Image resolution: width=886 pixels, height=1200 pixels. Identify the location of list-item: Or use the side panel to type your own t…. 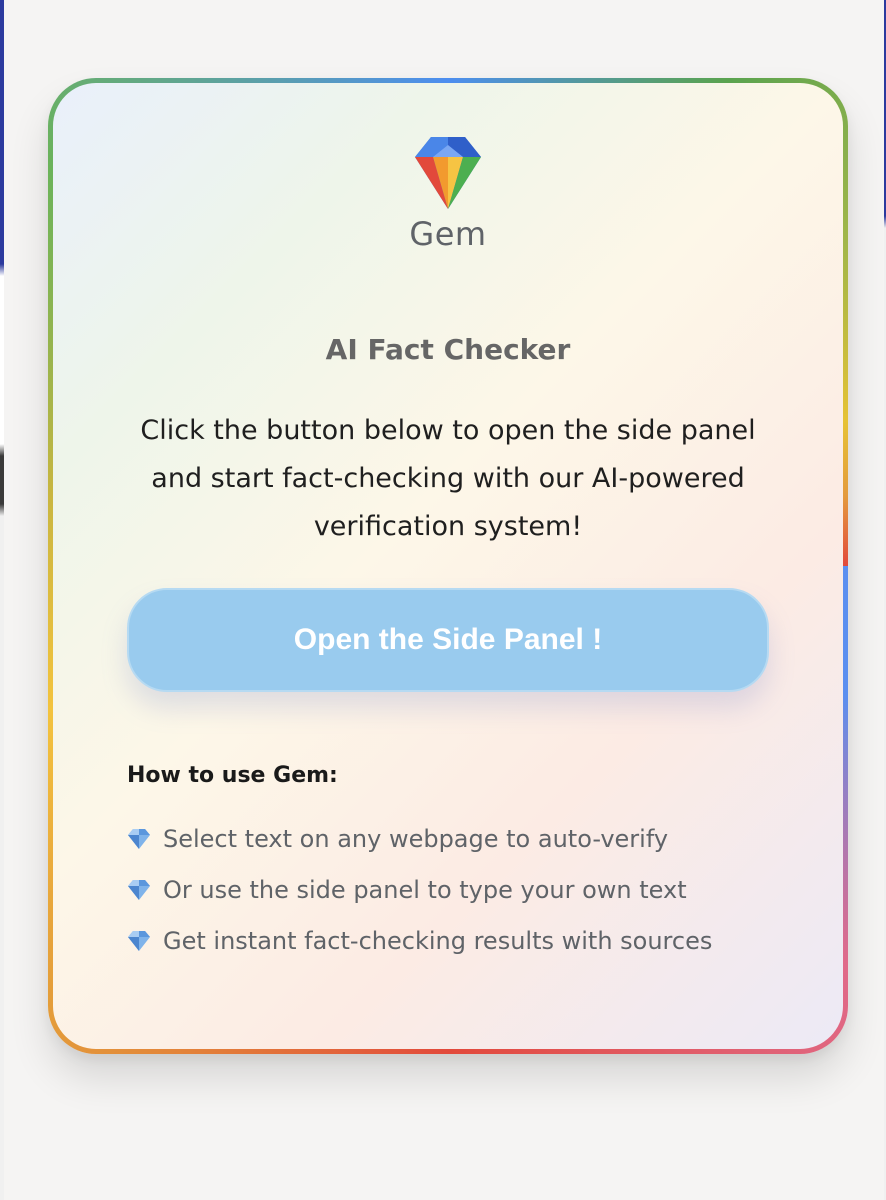
(419, 889).